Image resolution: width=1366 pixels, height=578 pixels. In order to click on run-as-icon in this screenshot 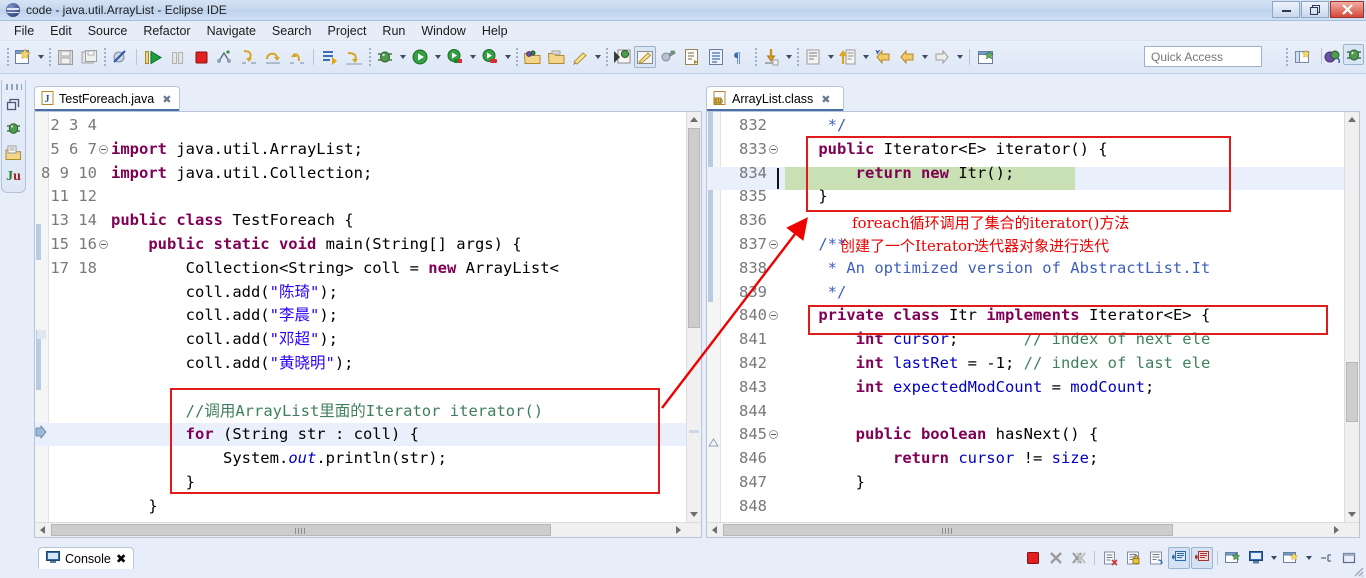, I will do `click(455, 57)`.